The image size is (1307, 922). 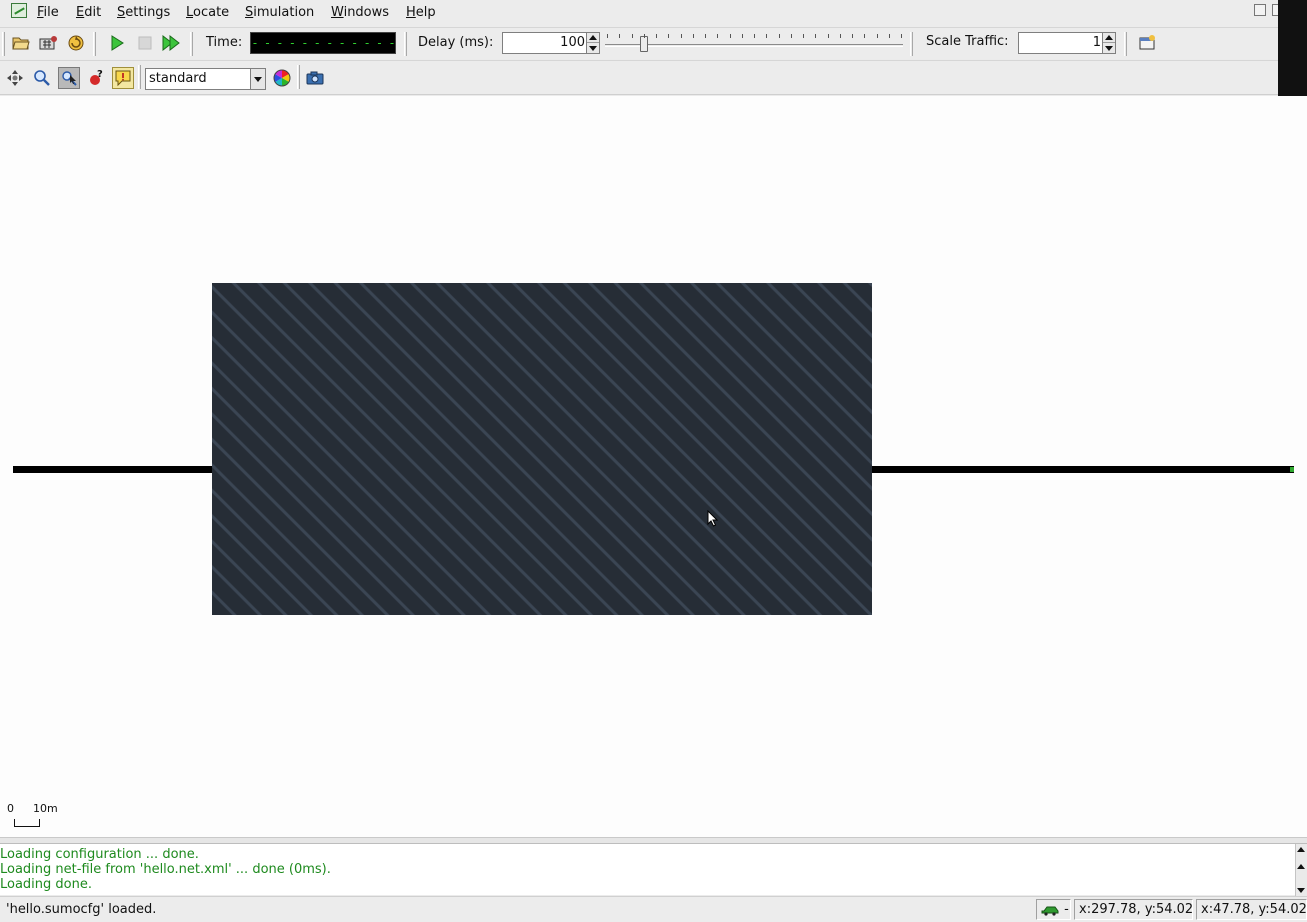 What do you see at coordinates (1133, 909) in the screenshot?
I see `net-coordinates: x:297.78, y:54.02` at bounding box center [1133, 909].